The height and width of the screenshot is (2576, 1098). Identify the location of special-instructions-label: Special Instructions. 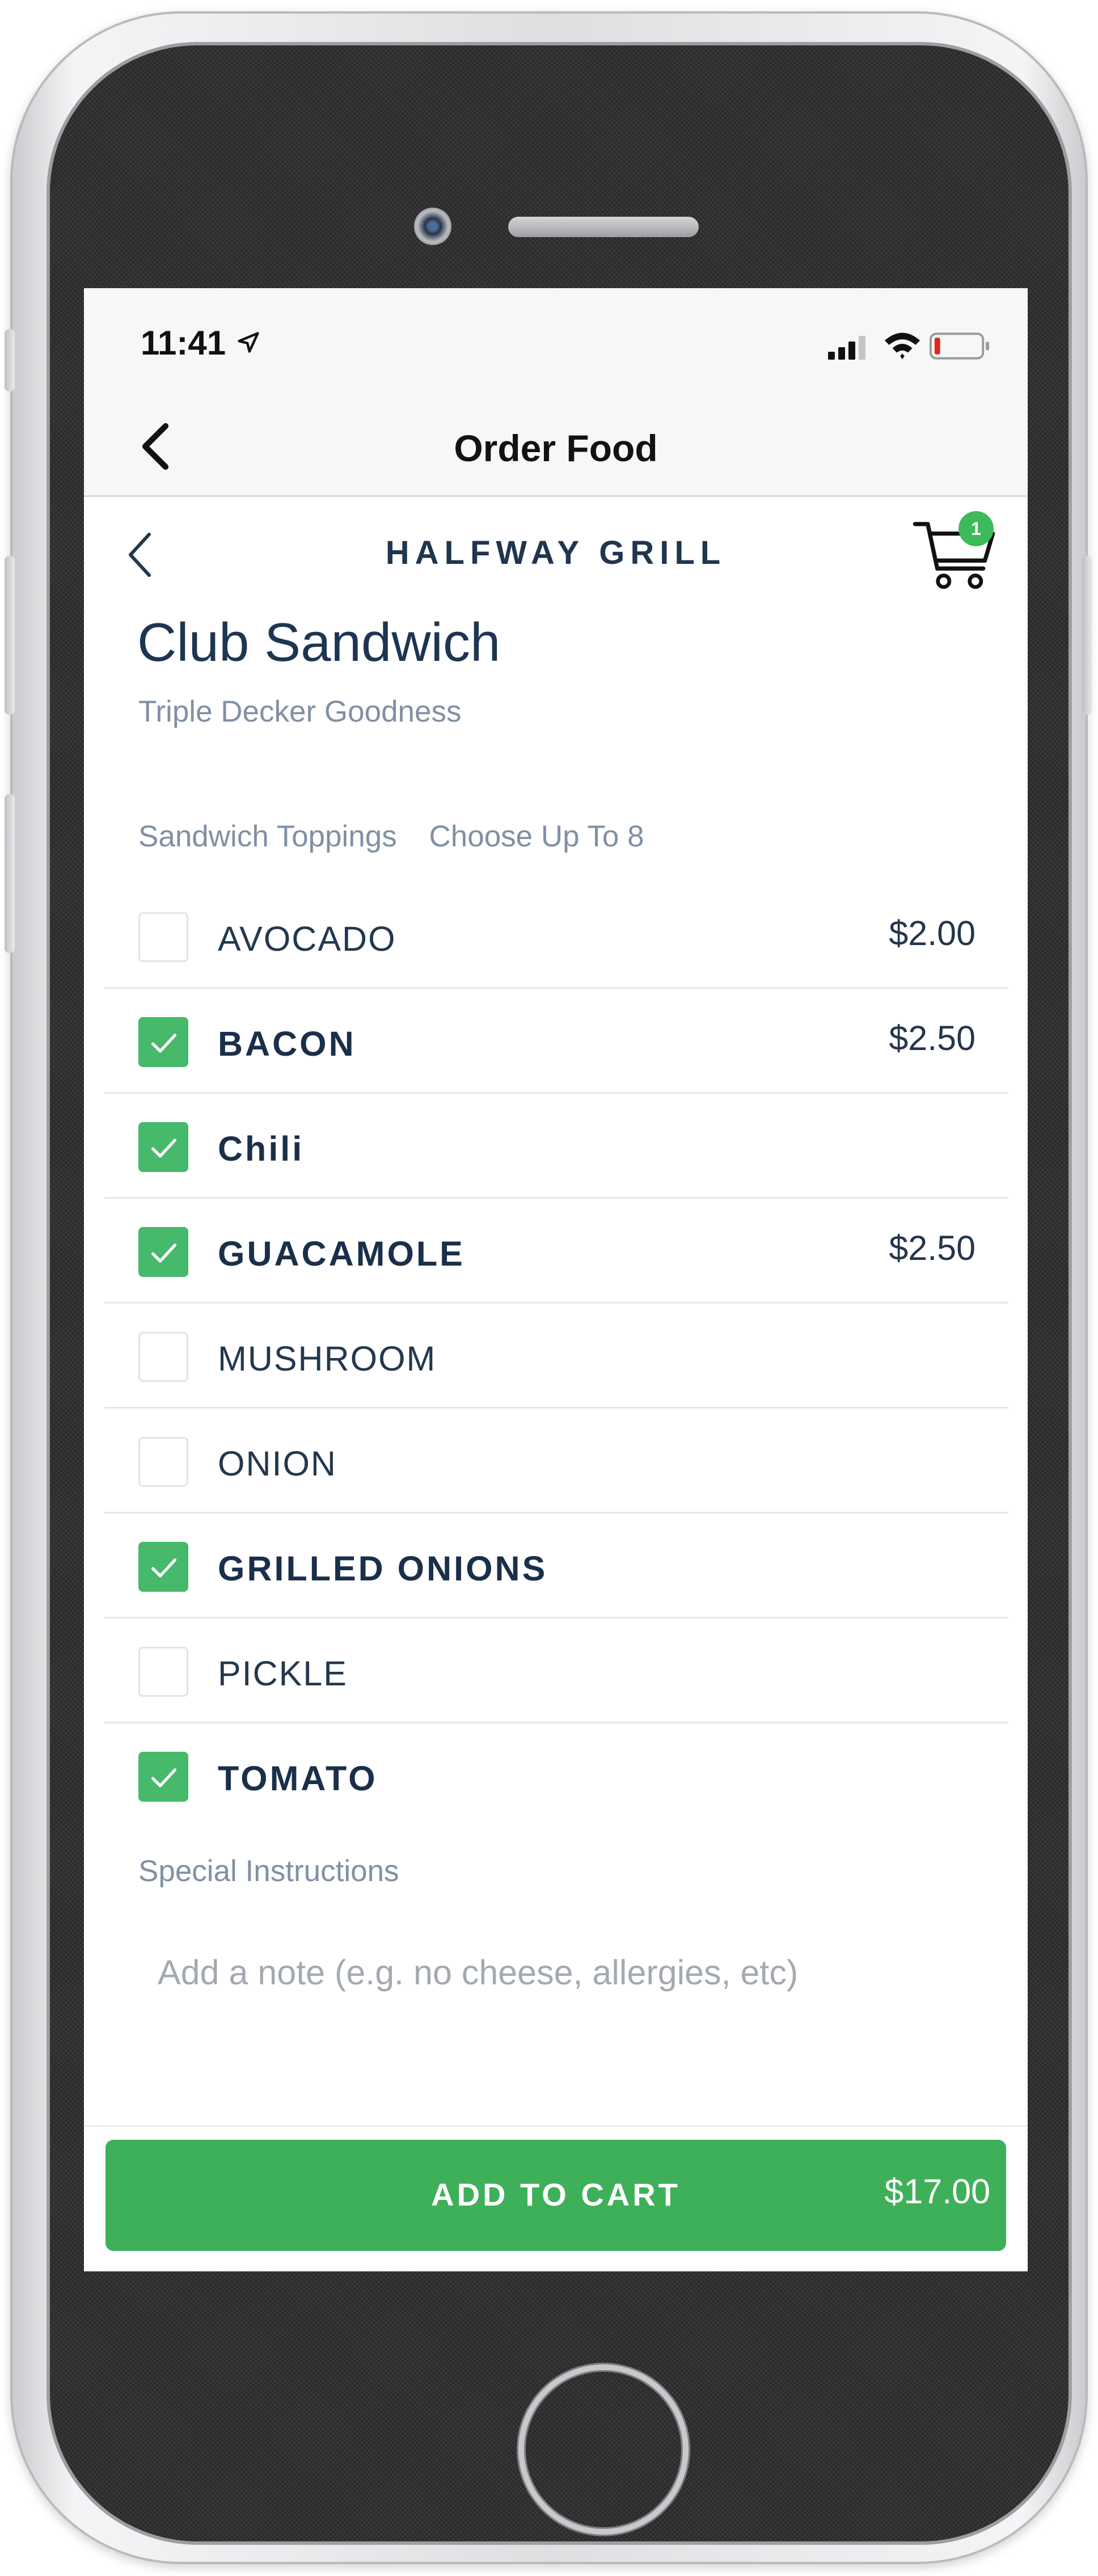
(268, 1871).